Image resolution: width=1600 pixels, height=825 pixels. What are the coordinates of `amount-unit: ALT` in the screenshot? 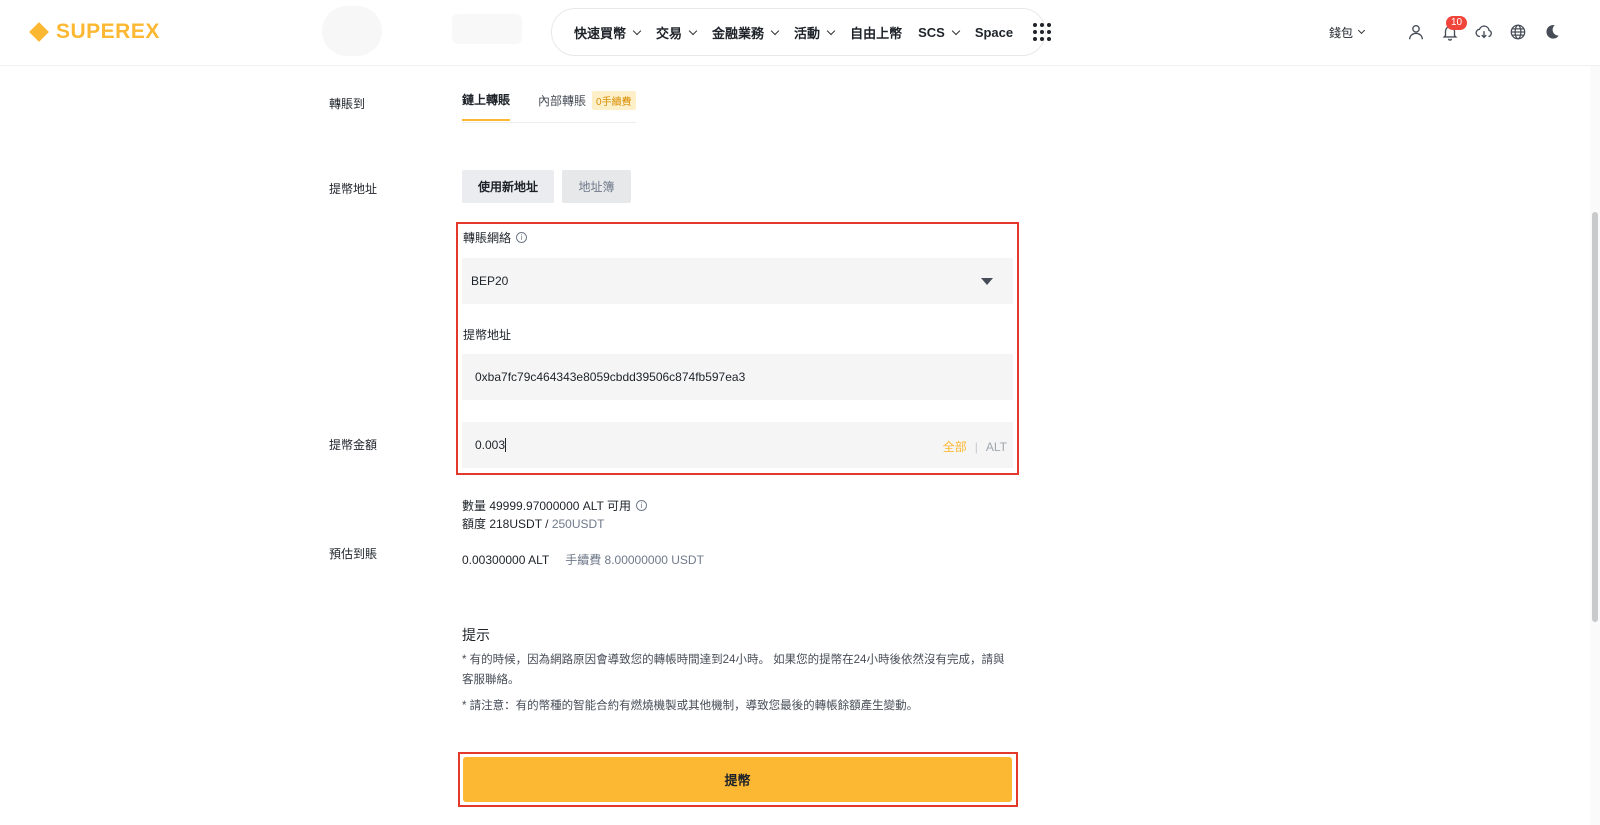 It's located at (996, 446).